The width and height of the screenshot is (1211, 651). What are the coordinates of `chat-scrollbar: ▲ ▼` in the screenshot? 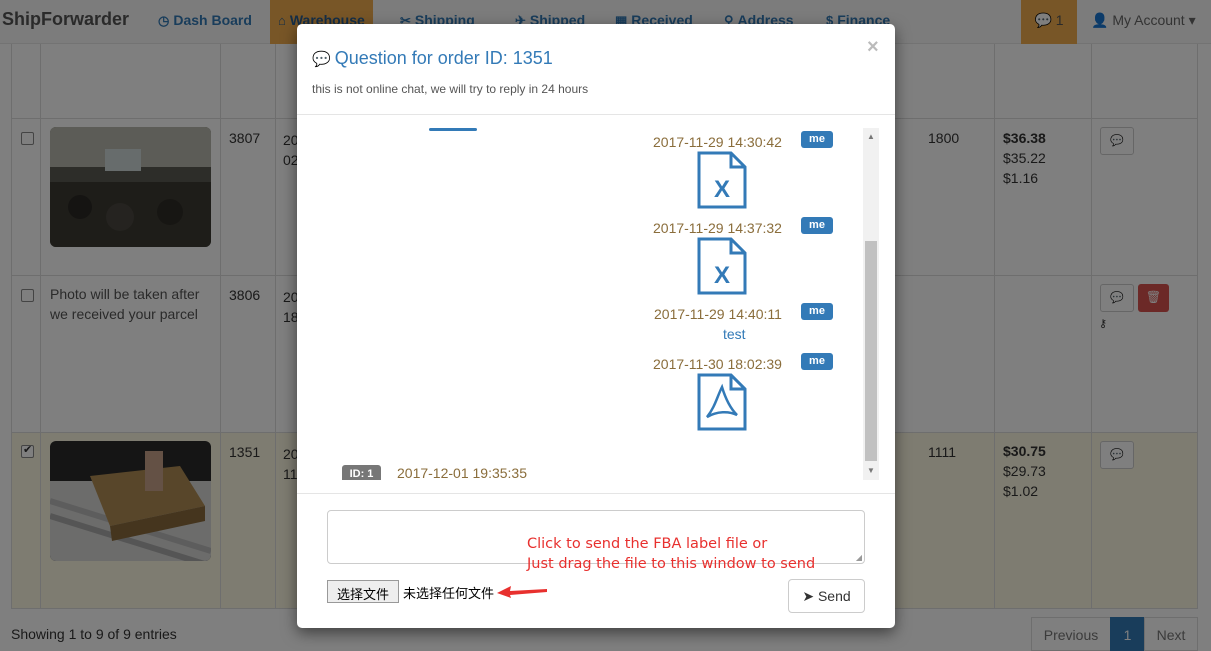 It's located at (871, 304).